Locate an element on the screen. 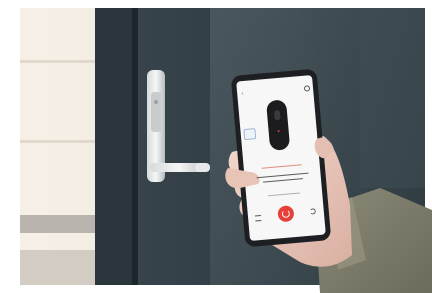 This screenshot has height=293, width=432. door-handle-tip is located at coordinates (202, 167).